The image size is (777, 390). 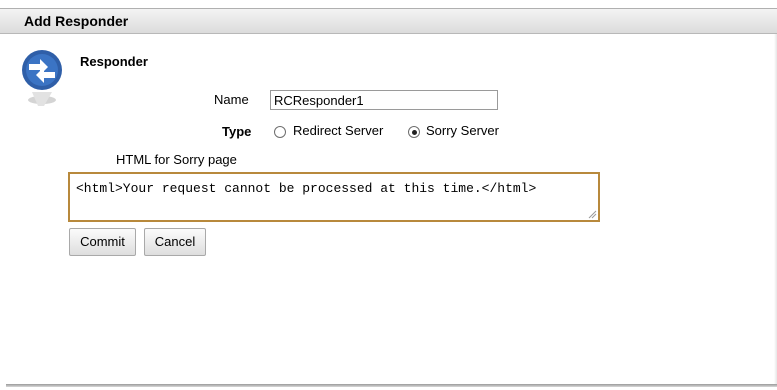 I want to click on responder-logo-icon, so click(x=42, y=78).